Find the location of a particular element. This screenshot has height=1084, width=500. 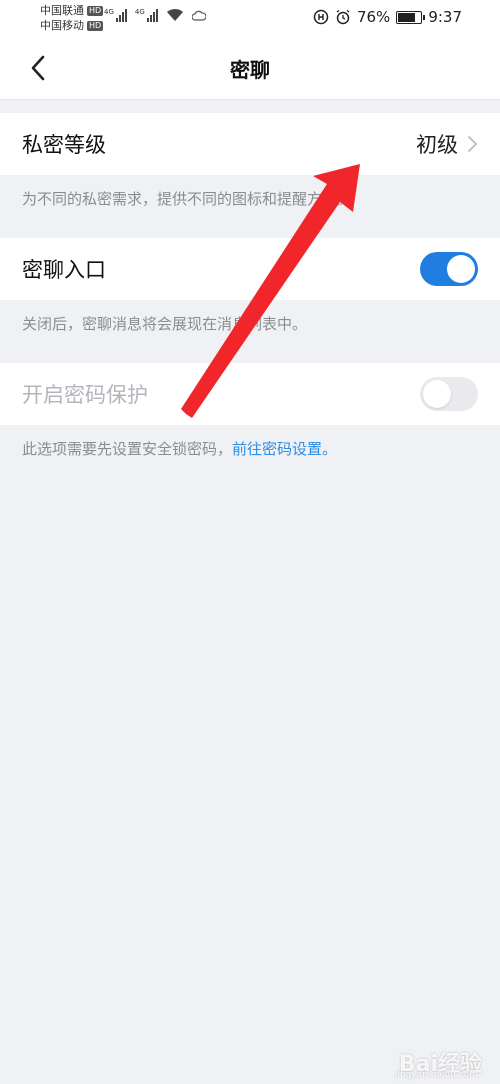

wifi-icon is located at coordinates (174, 14).